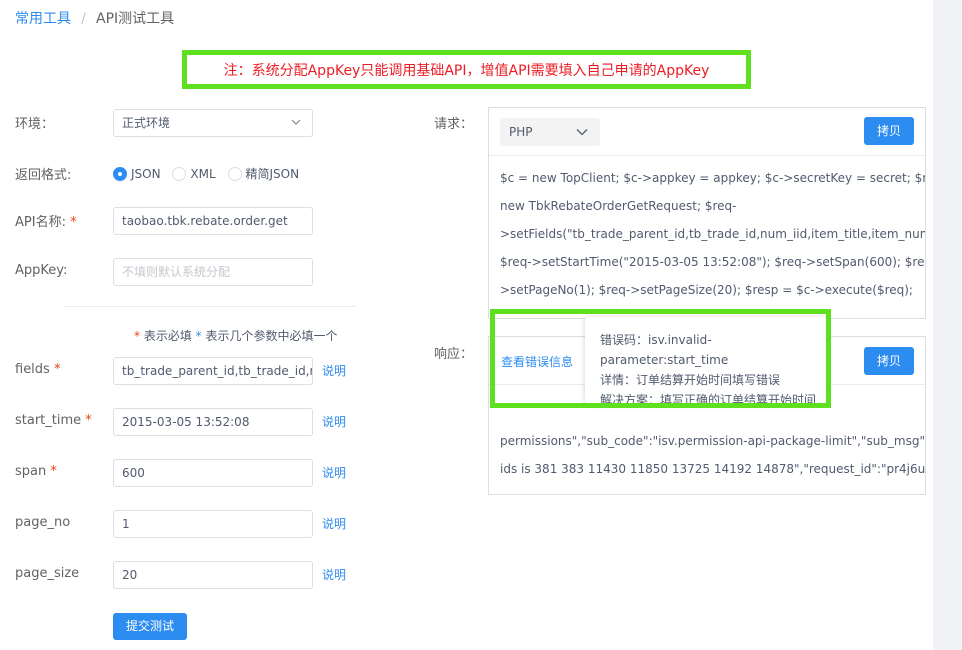 This screenshot has height=650, width=962. I want to click on breadcrumb-current: API测试工具, so click(135, 19).